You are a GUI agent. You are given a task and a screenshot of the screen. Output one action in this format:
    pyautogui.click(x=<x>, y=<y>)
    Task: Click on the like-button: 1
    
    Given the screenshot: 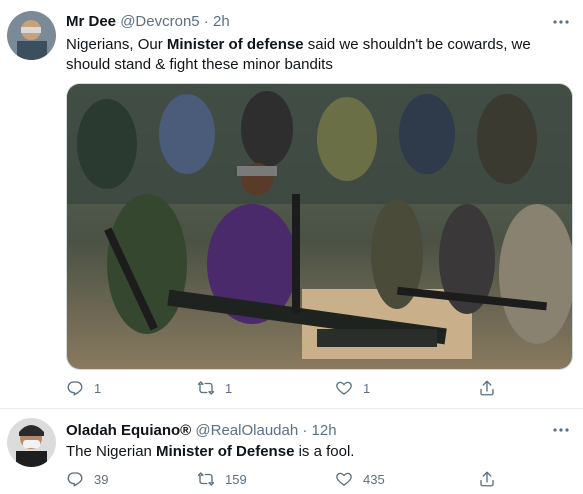 What is the action you would take?
    pyautogui.click(x=352, y=388)
    